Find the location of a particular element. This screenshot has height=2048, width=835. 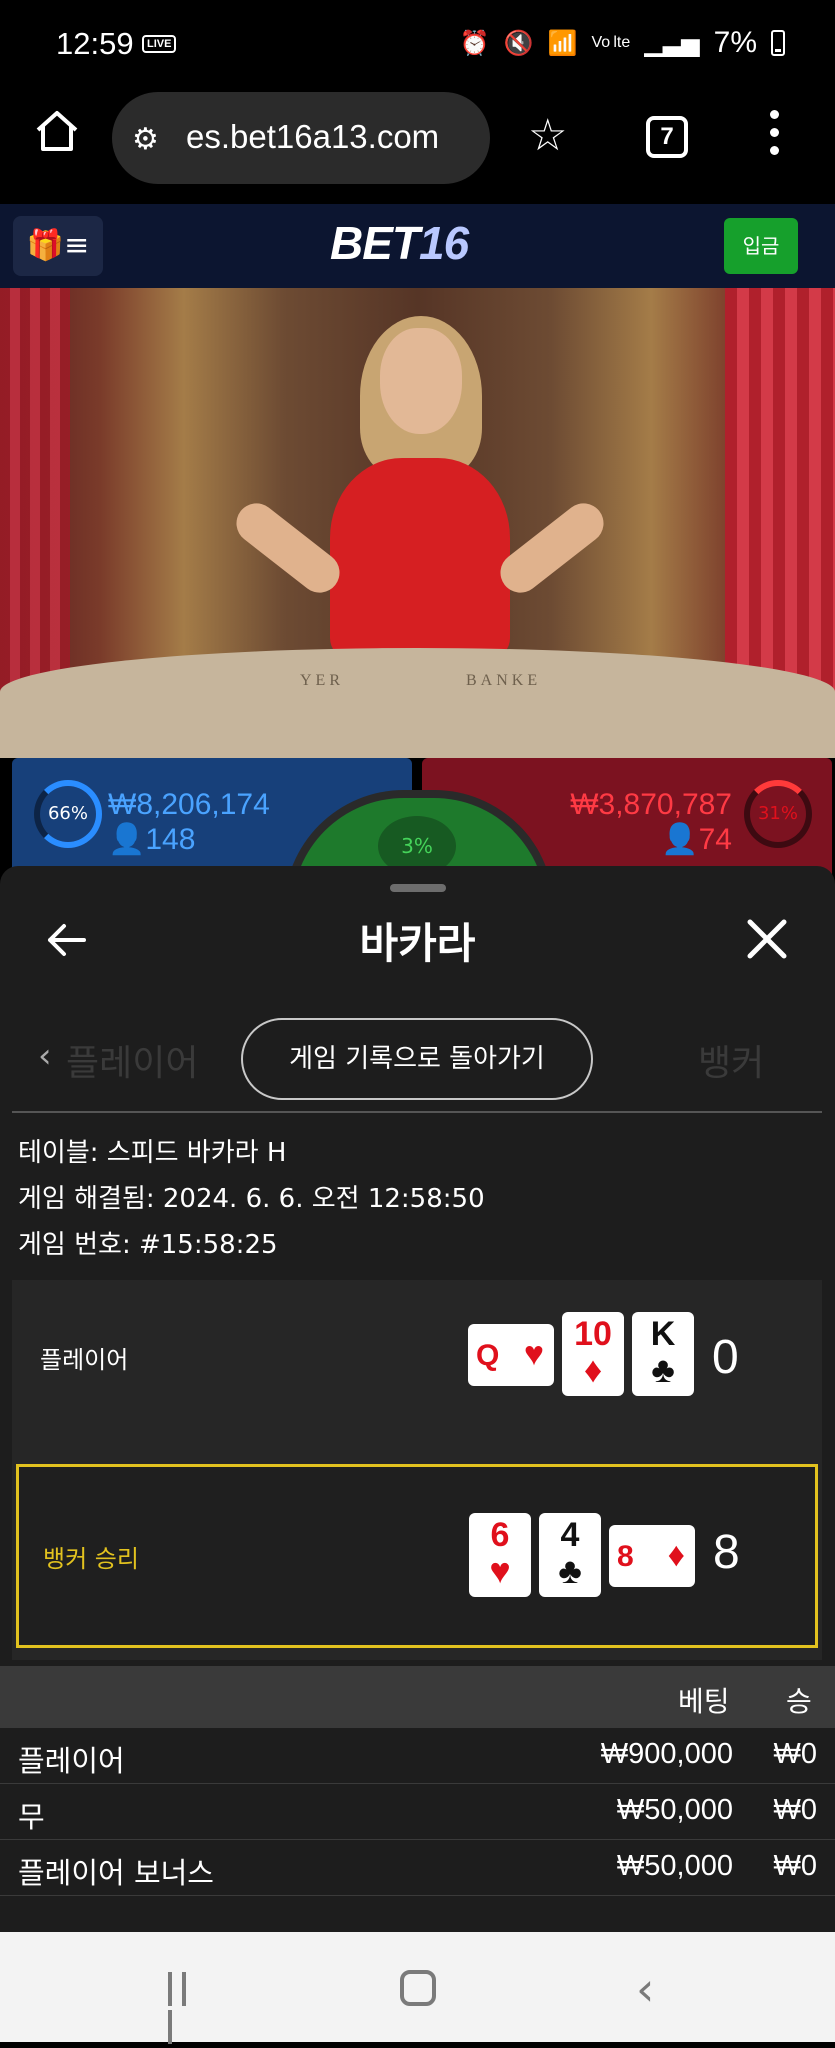

browser-menu-icon is located at coordinates (775, 137).